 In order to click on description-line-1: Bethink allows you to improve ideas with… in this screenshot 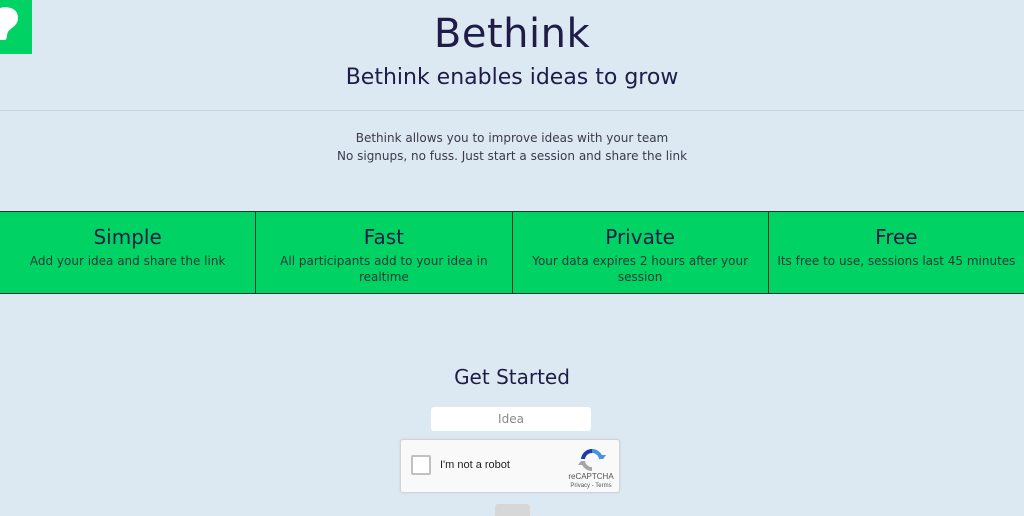, I will do `click(512, 138)`.